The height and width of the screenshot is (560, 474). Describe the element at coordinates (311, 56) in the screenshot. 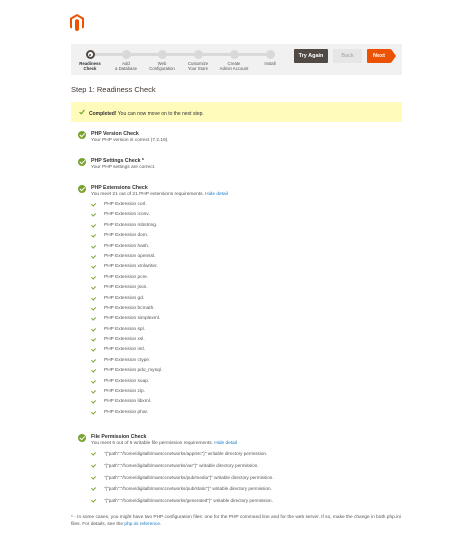

I see `try-again-button: Try Again` at that location.